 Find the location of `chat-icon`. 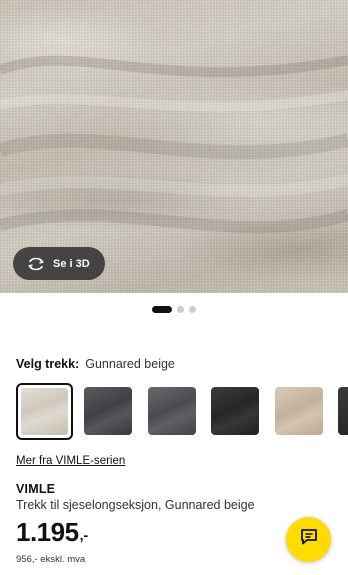

chat-icon is located at coordinates (309, 539).